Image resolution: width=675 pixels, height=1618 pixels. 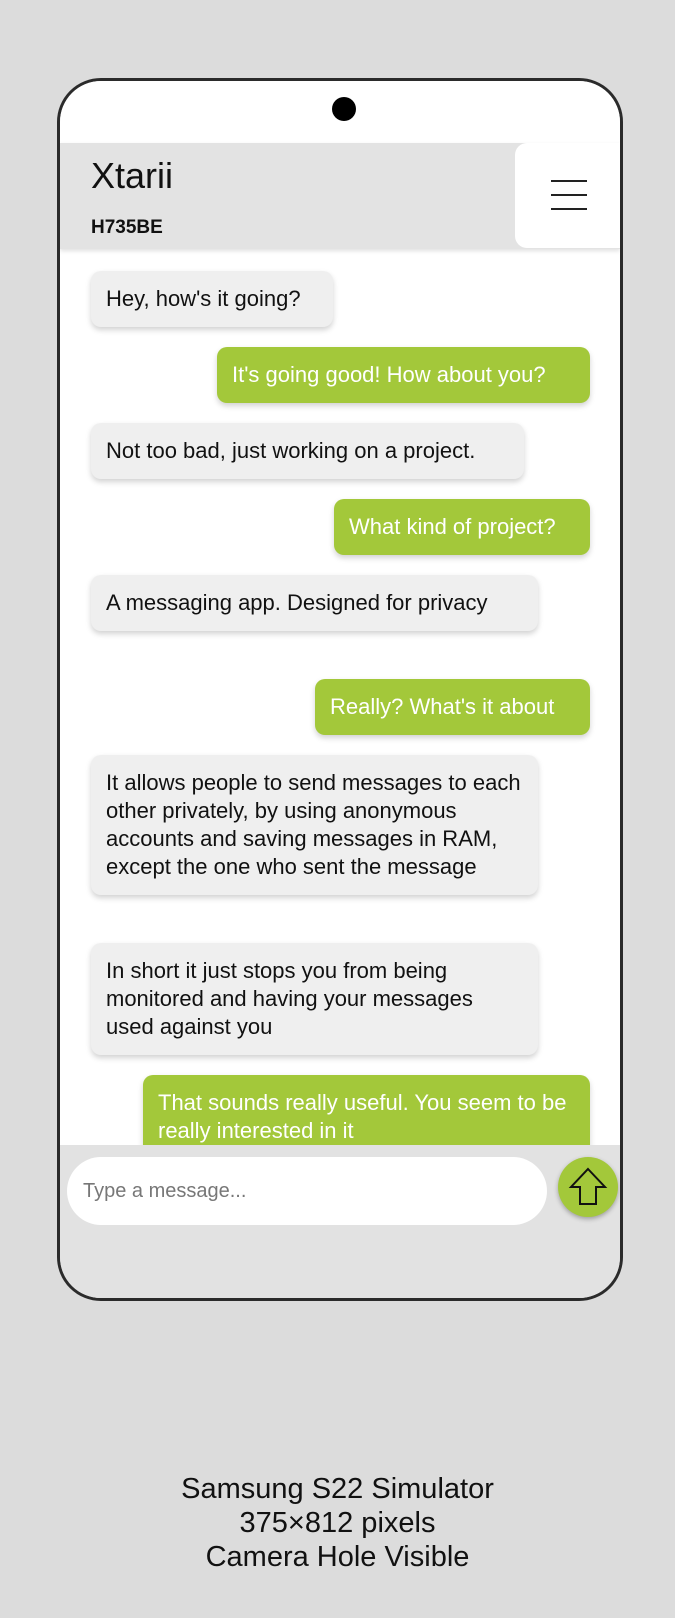 What do you see at coordinates (307, 451) in the screenshot?
I see `message-incoming: Not too bad, just working on a project.` at bounding box center [307, 451].